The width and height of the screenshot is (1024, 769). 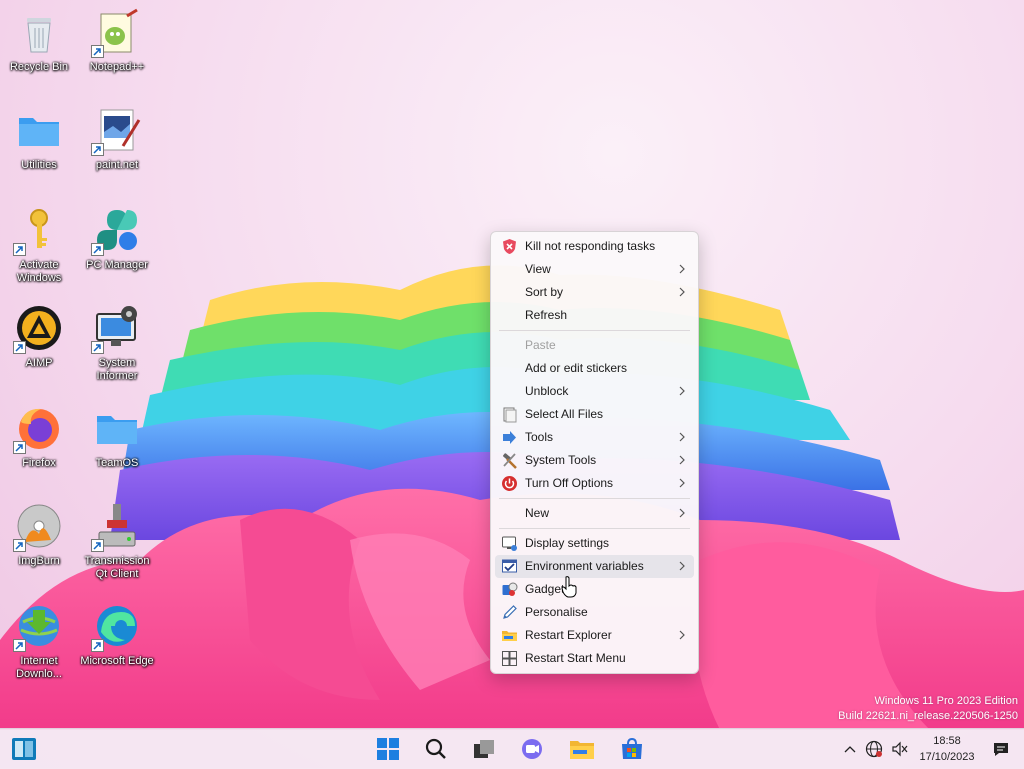 I want to click on menu-item-restart-explorer: Restart Explorer, so click(x=594, y=635).